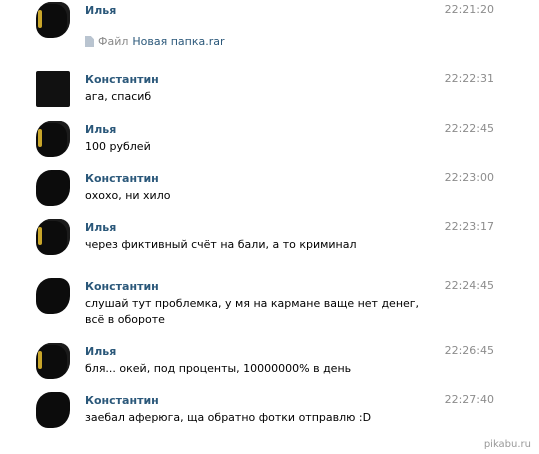 This screenshot has height=454, width=539. What do you see at coordinates (469, 350) in the screenshot?
I see `message-time: 22:26:45` at bounding box center [469, 350].